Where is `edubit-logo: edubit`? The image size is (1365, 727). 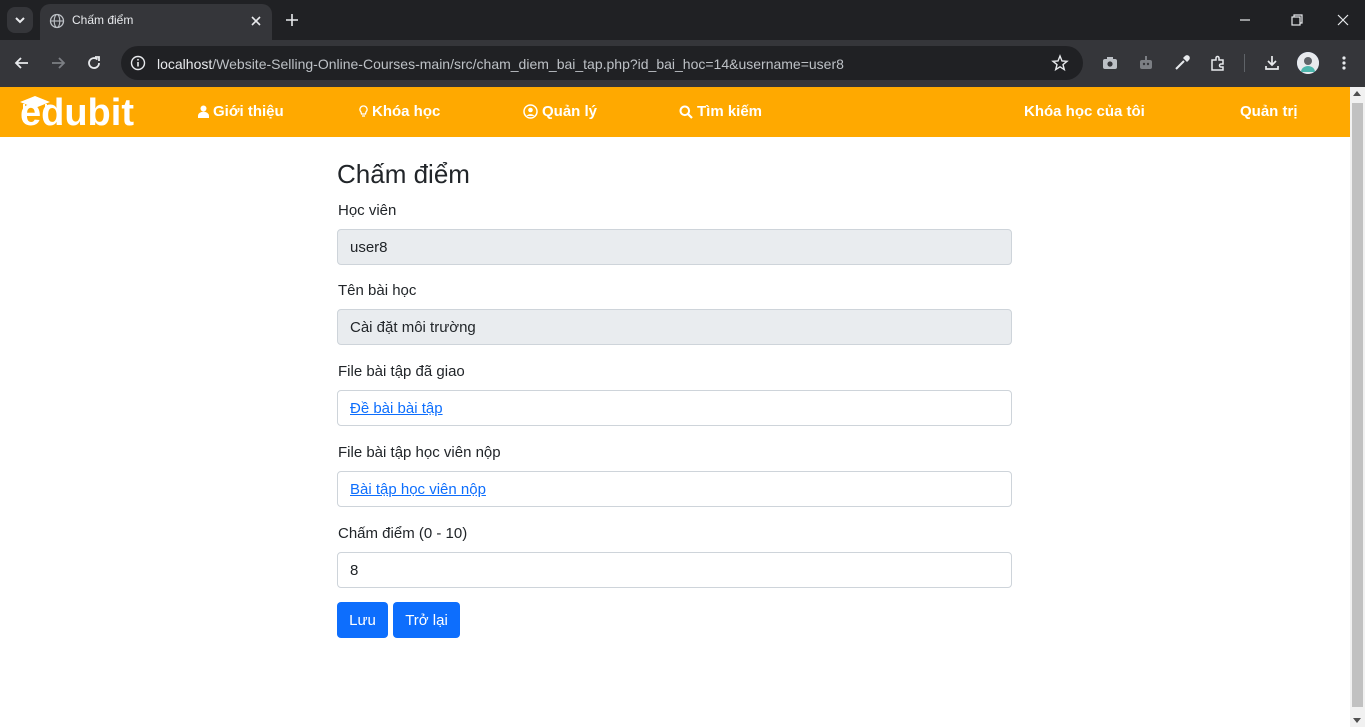 edubit-logo: edubit is located at coordinates (83, 112).